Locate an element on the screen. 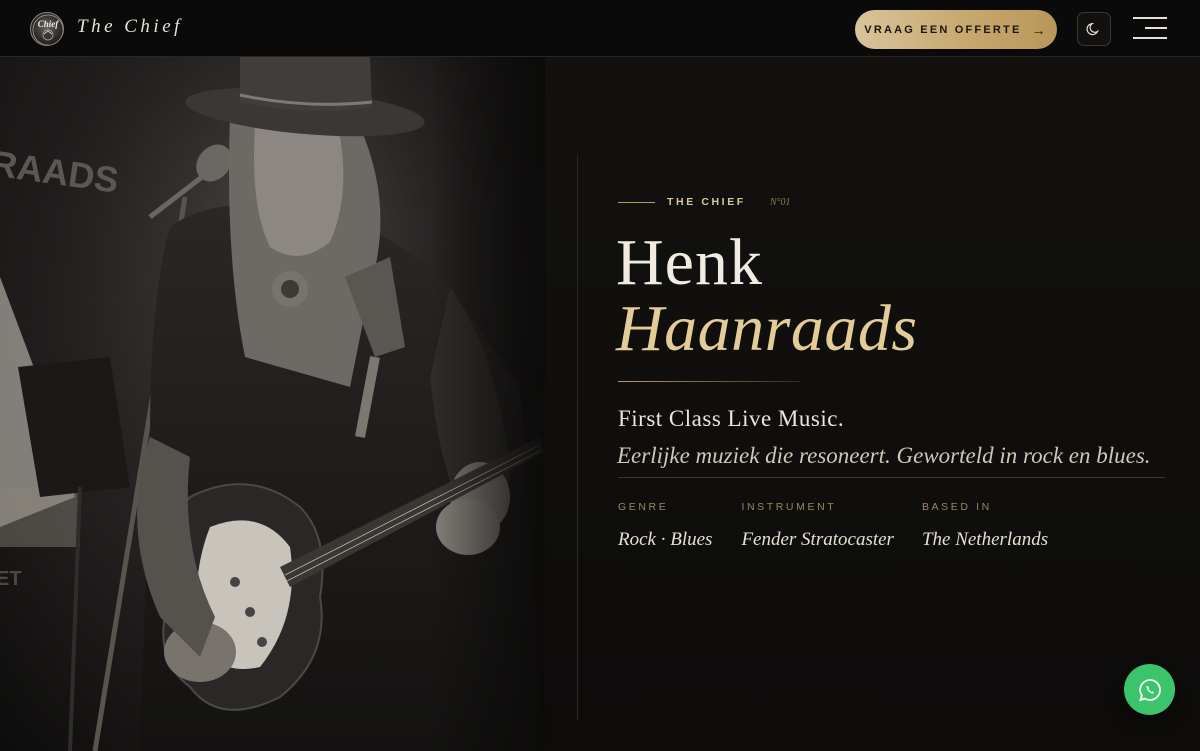  vertical-divider is located at coordinates (577, 437).